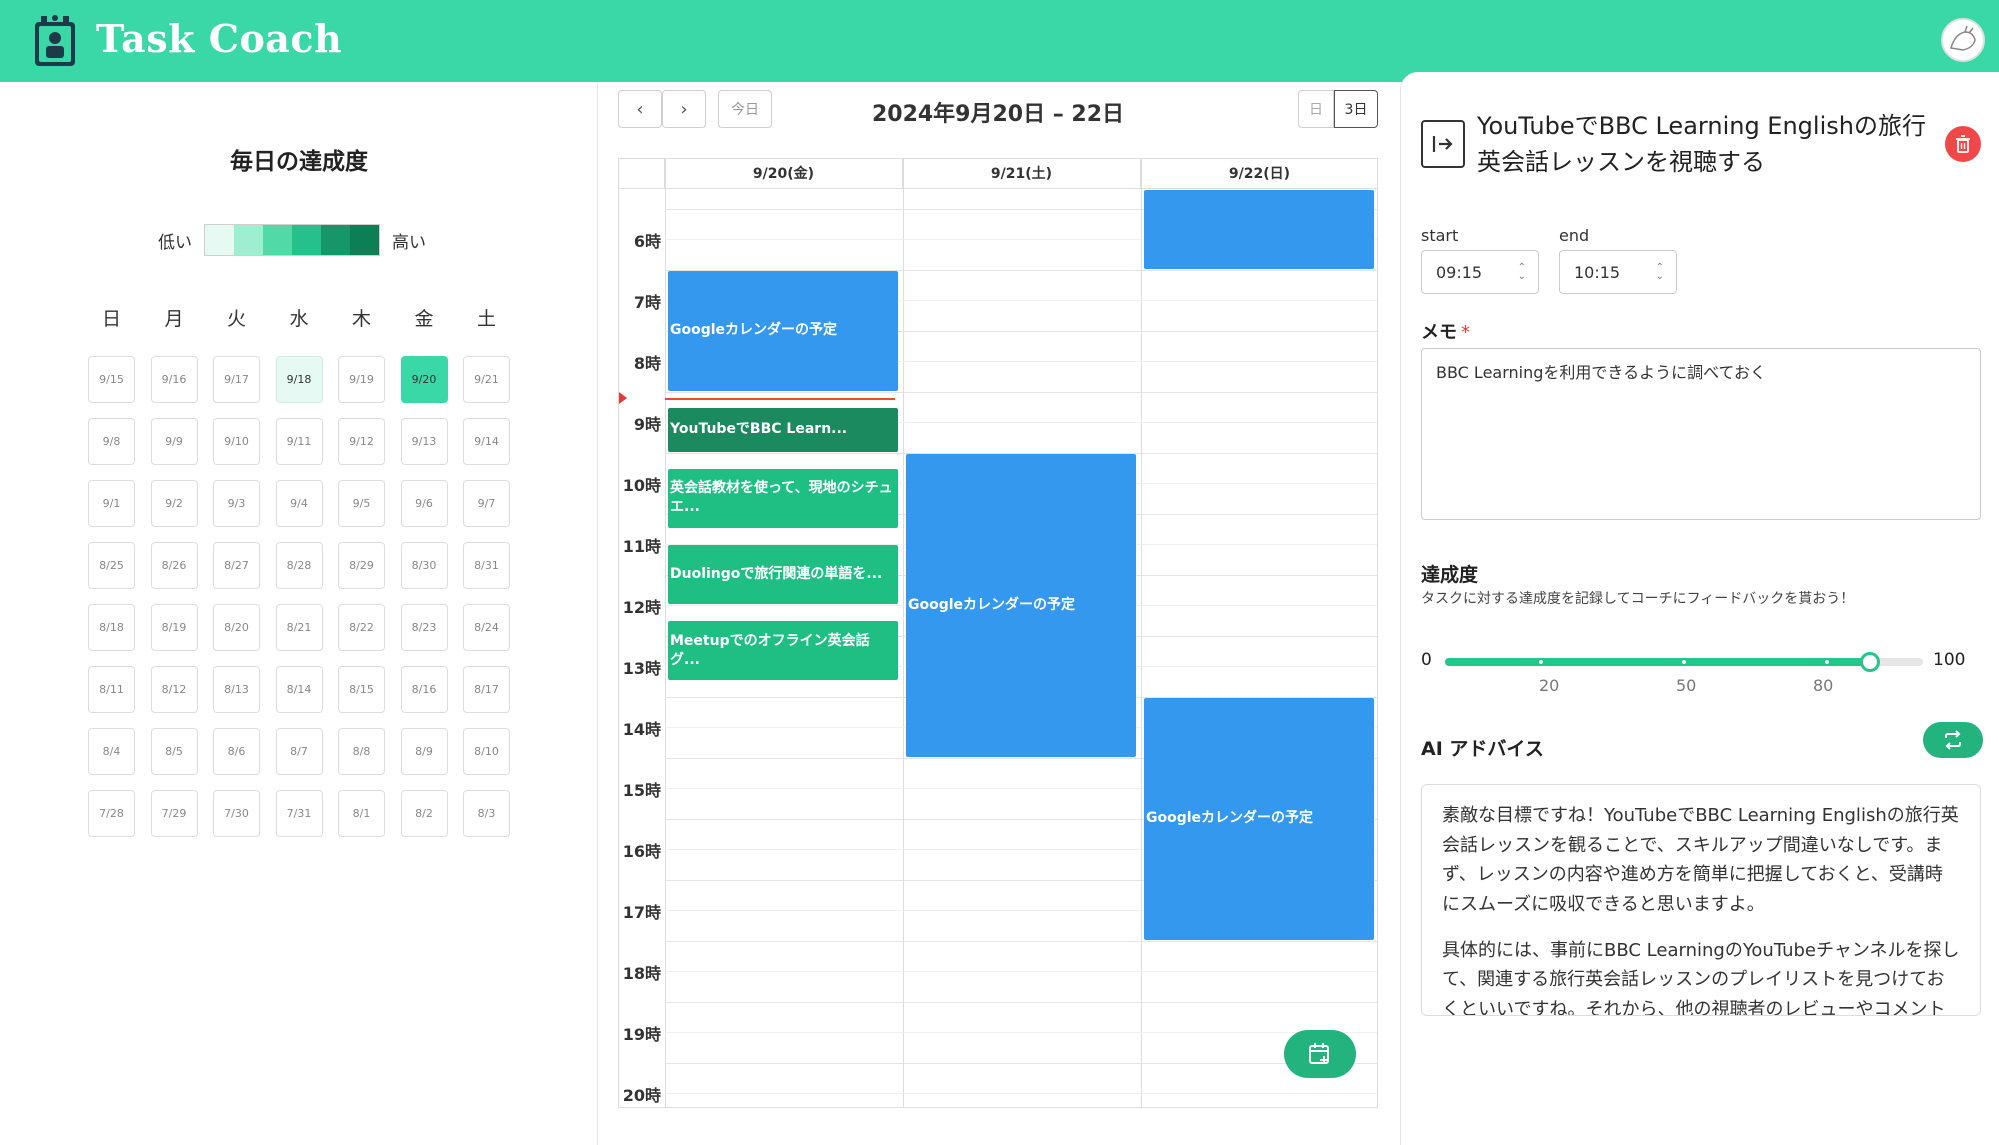 This screenshot has width=1999, height=1145. Describe the element at coordinates (236, 627) in the screenshot. I see `calendar-day-cell: 8/20` at that location.